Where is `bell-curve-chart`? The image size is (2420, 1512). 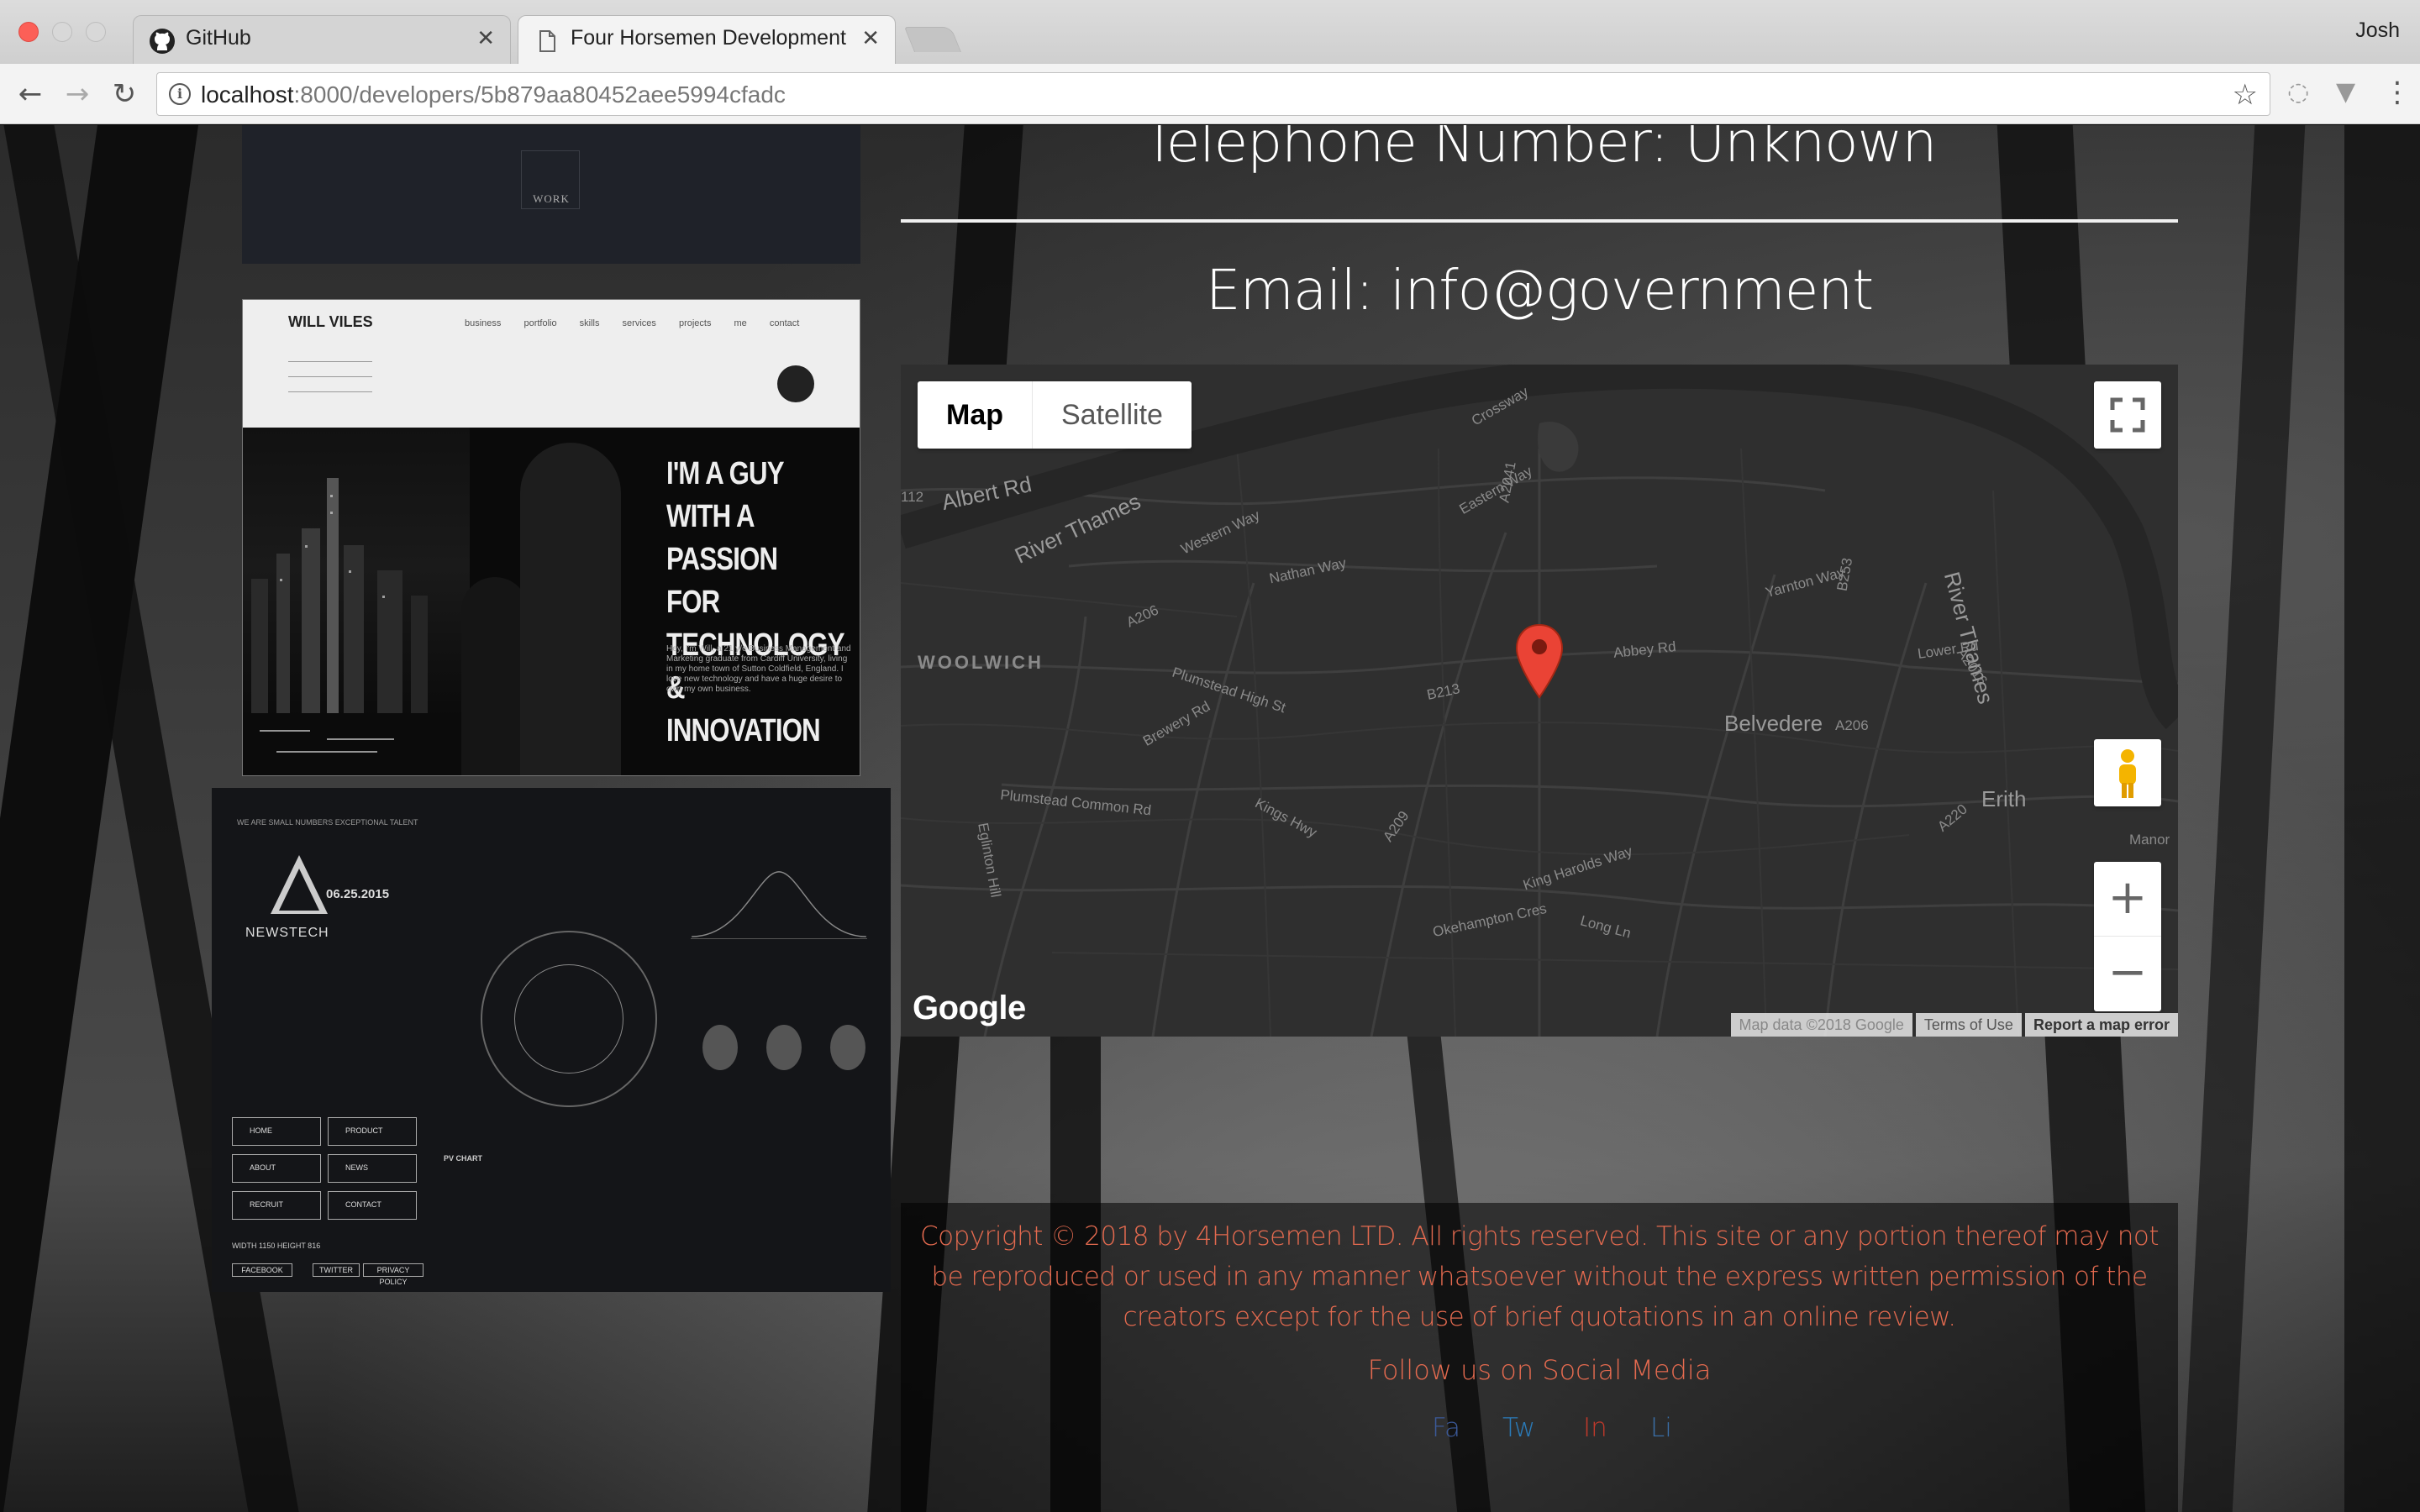
bell-curve-chart is located at coordinates (779, 905).